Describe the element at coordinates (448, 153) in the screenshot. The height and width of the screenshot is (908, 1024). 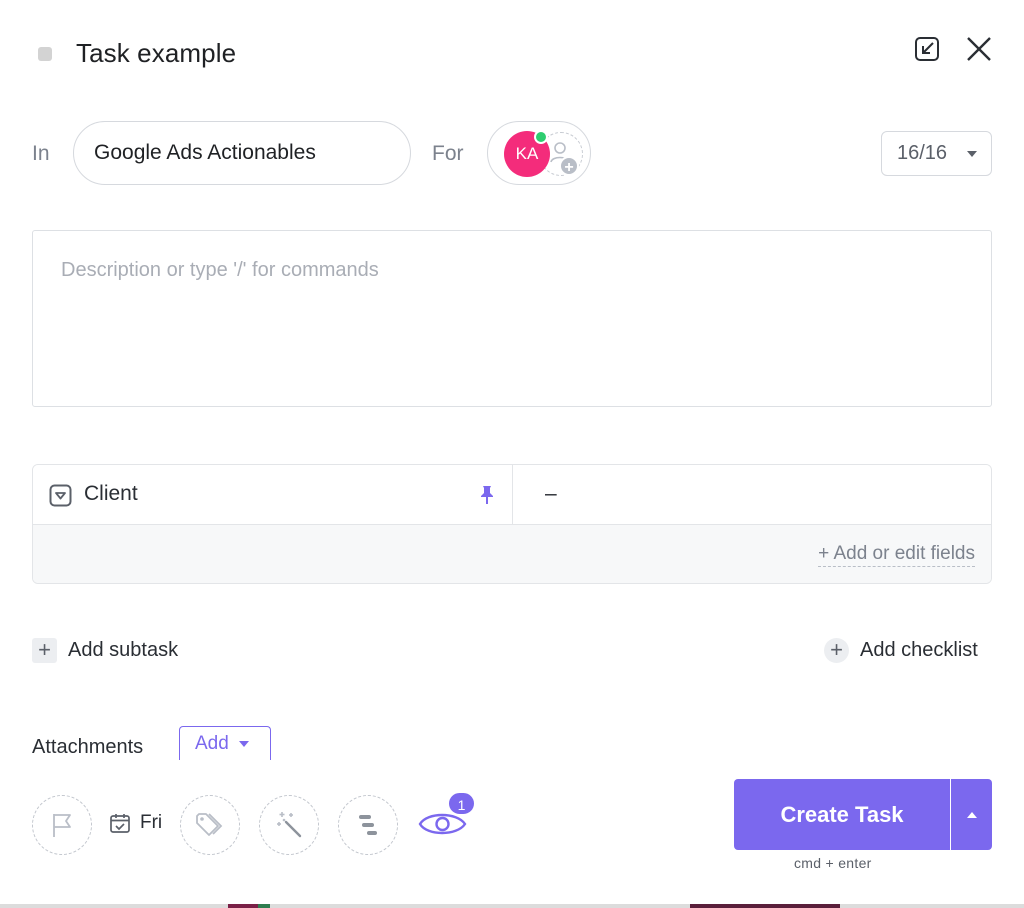
I see `for-label: For` at that location.